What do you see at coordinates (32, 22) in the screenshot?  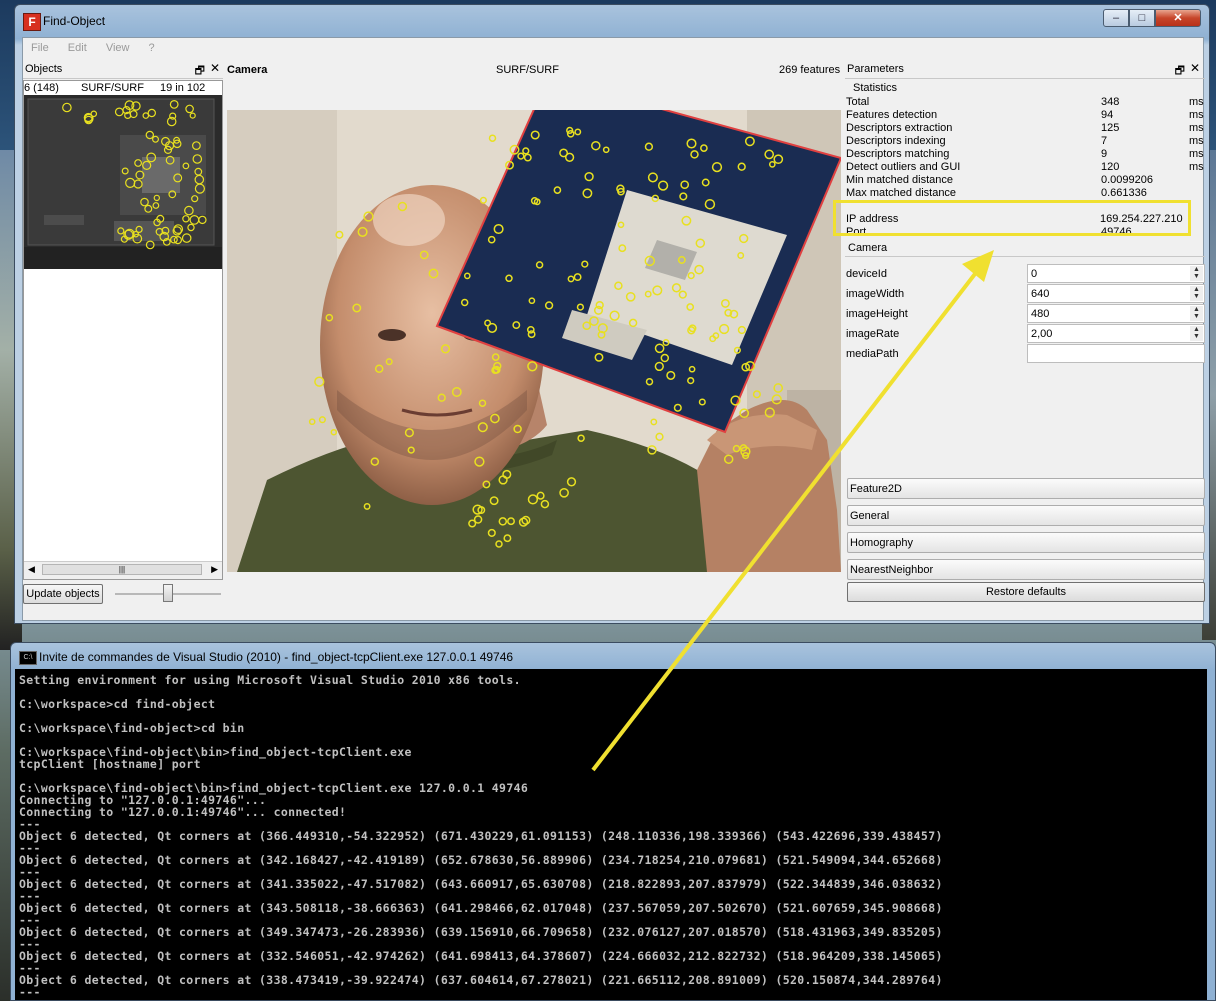 I see `find-object-app-icon: F` at bounding box center [32, 22].